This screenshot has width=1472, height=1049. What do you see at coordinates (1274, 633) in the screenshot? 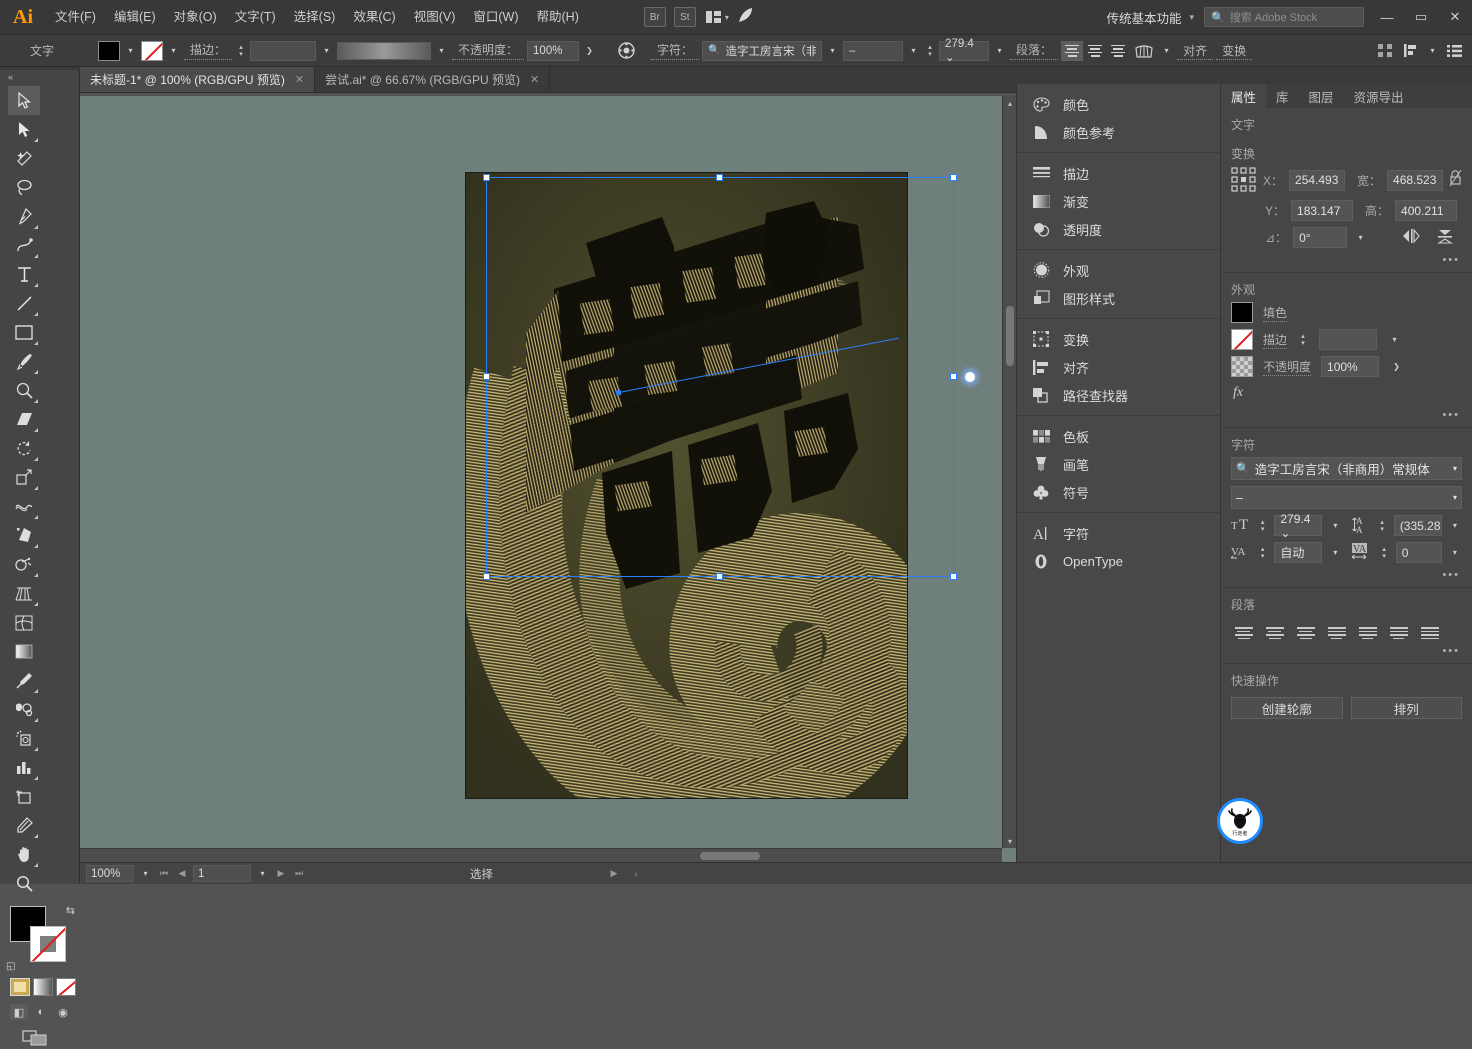
I see `paragraph-align-center-button` at bounding box center [1274, 633].